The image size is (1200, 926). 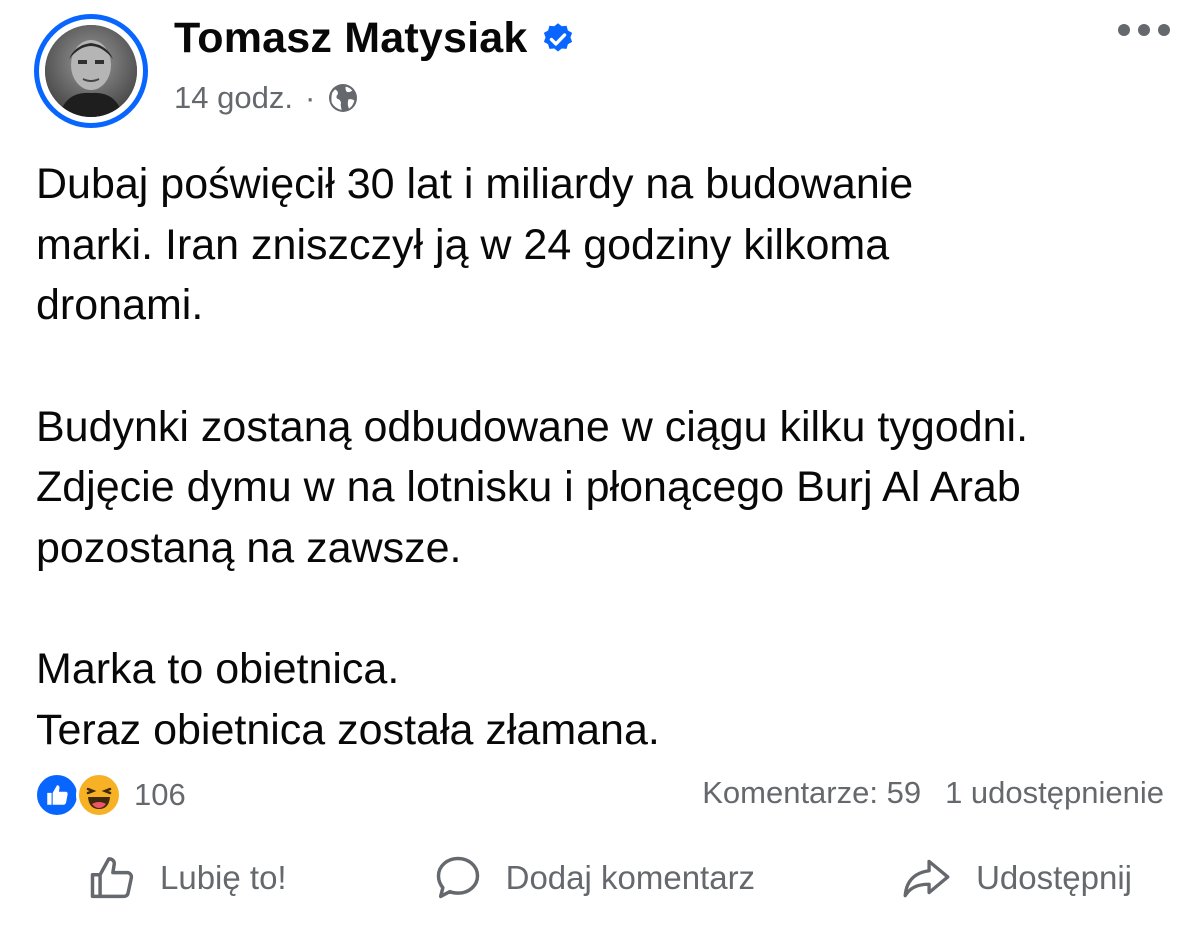 I want to click on share-icon, so click(x=926, y=878).